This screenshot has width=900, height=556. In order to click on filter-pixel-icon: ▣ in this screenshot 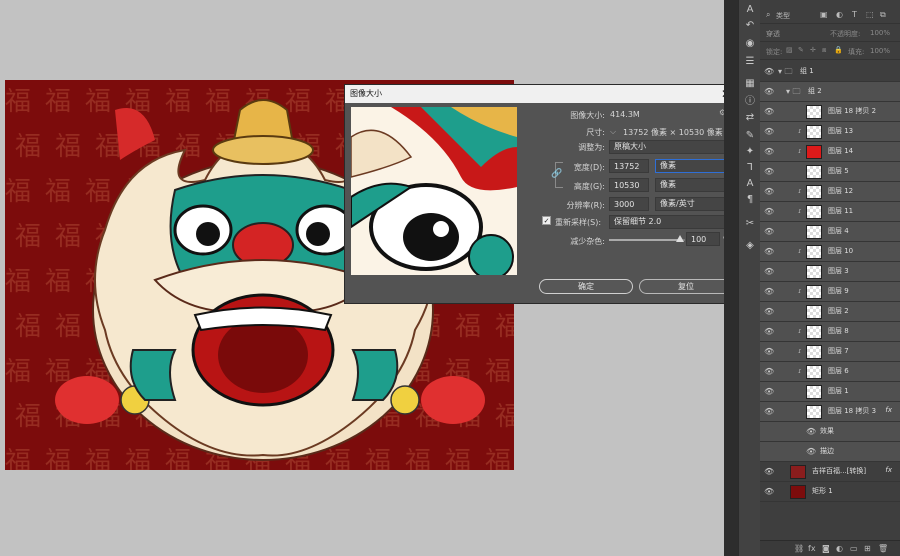, I will do `click(824, 14)`.